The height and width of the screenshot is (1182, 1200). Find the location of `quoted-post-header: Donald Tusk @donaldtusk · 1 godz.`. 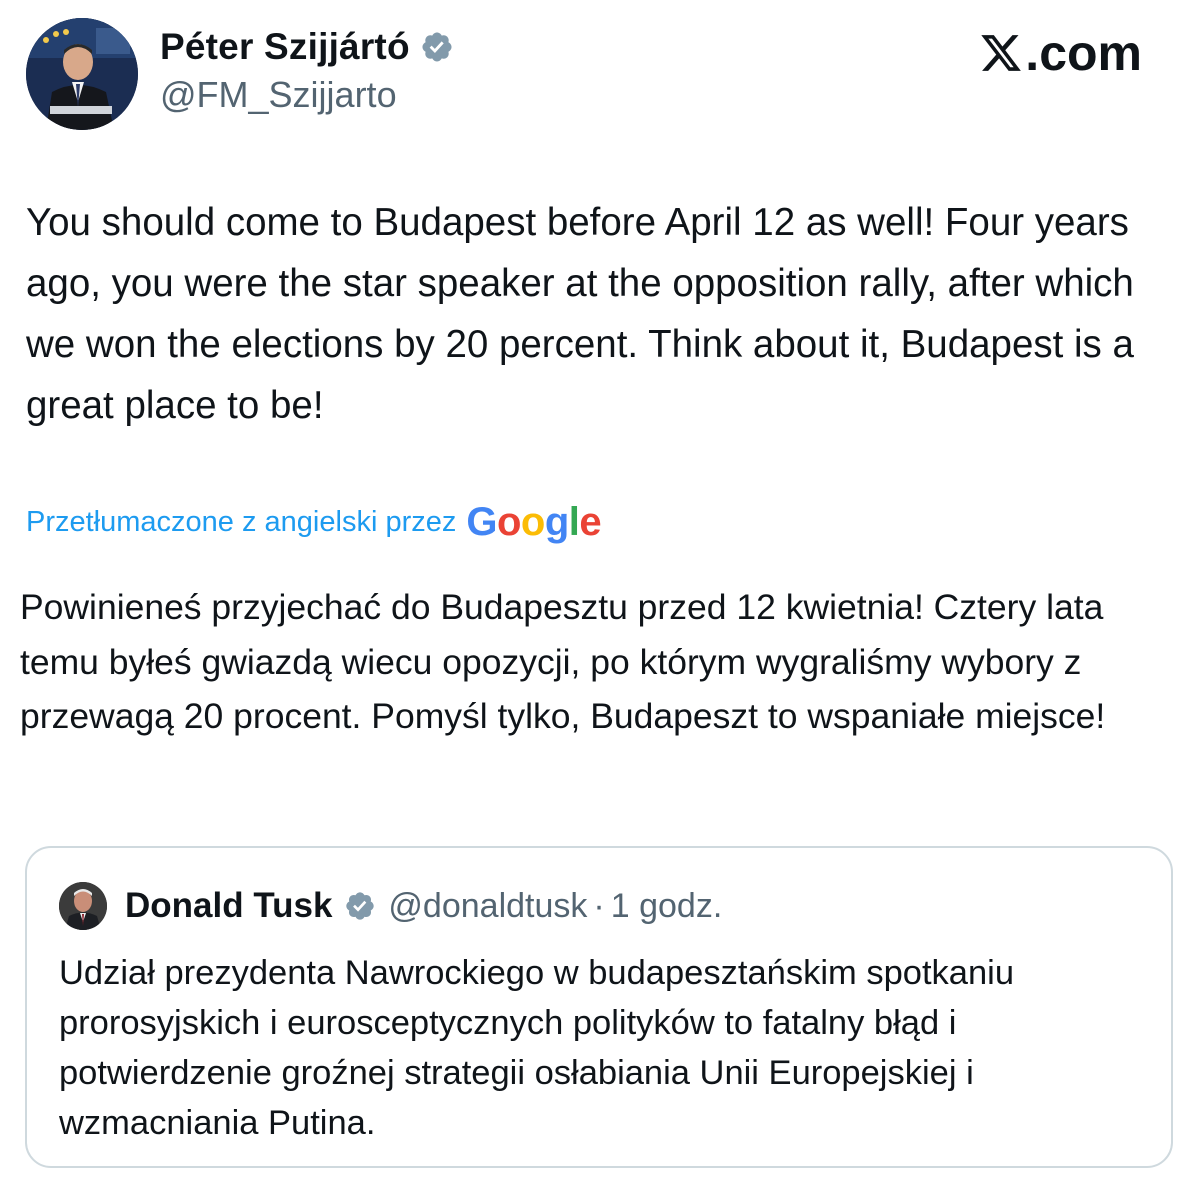

quoted-post-header: Donald Tusk @donaldtusk · 1 godz. is located at coordinates (423, 906).